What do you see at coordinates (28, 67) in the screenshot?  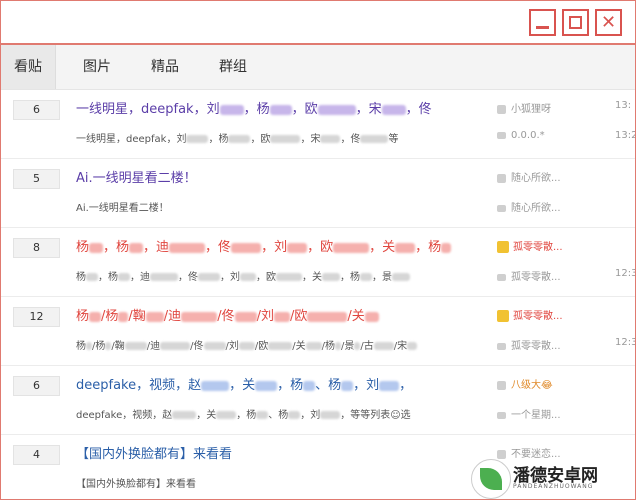 I see `tab-posts: 看贴` at bounding box center [28, 67].